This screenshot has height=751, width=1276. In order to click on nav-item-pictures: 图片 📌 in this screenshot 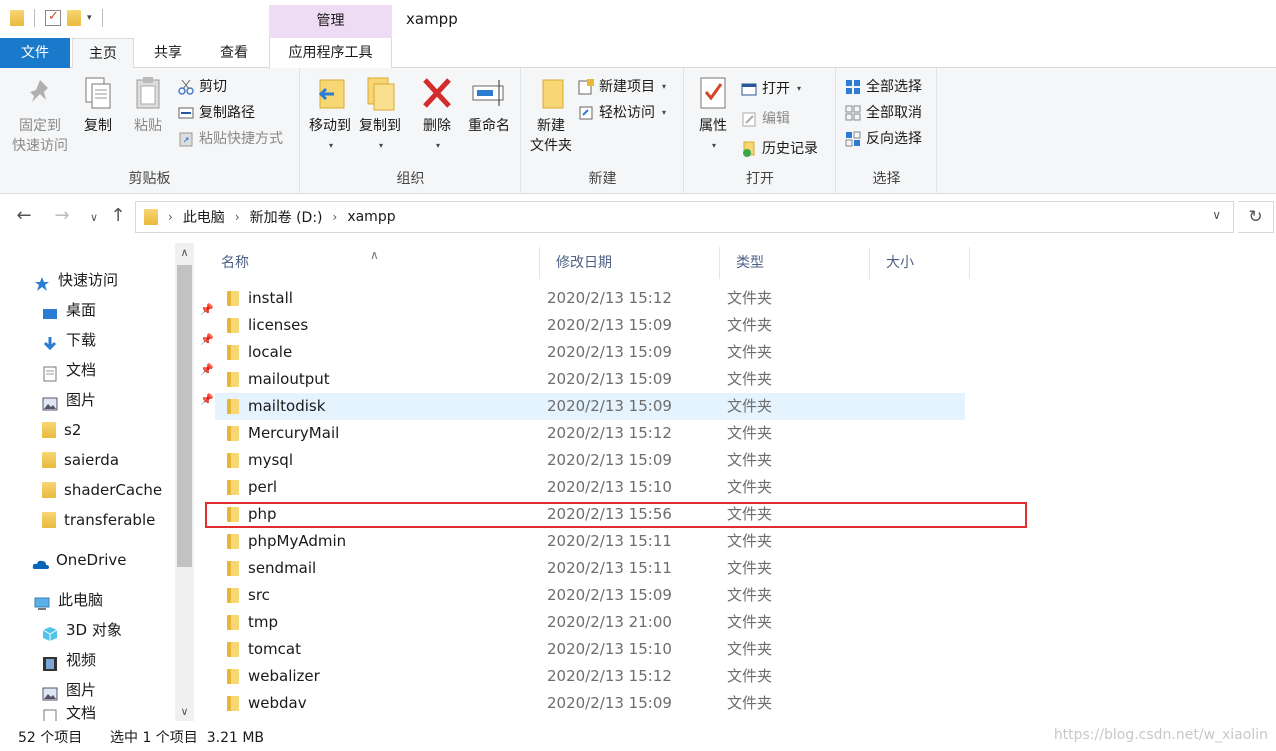, I will do `click(128, 400)`.